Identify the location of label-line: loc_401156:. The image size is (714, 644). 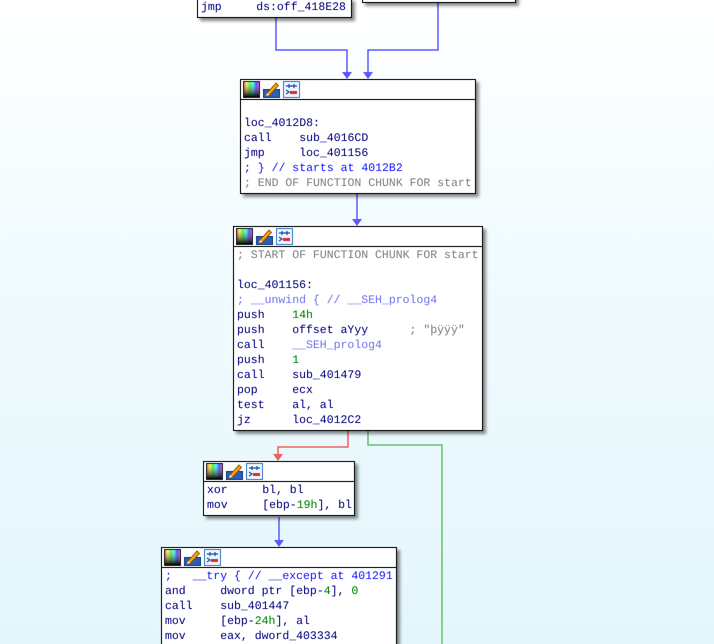
(275, 285).